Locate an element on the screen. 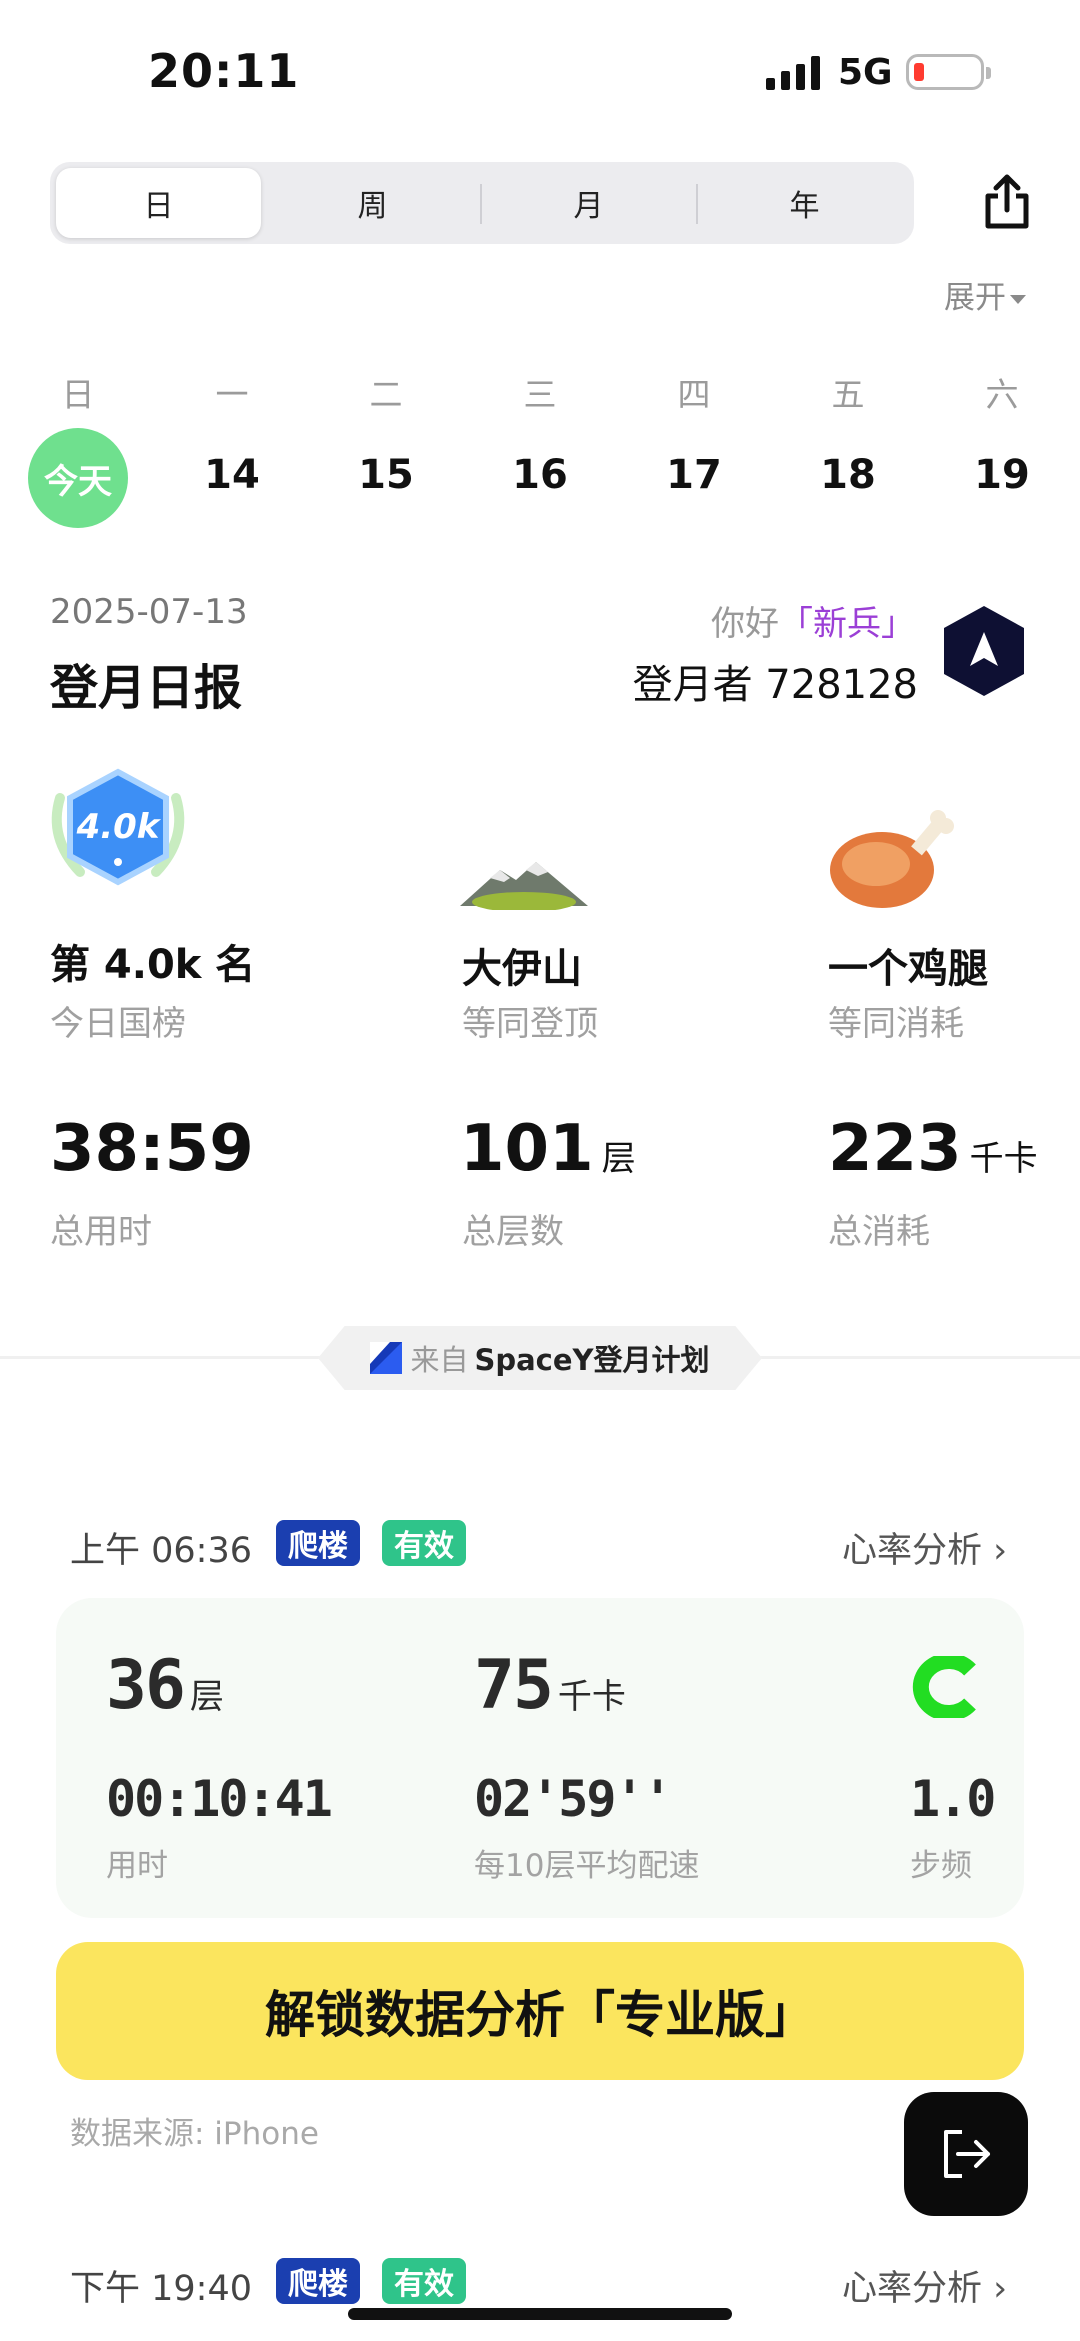  weekday-label: 四 is located at coordinates (694, 394).